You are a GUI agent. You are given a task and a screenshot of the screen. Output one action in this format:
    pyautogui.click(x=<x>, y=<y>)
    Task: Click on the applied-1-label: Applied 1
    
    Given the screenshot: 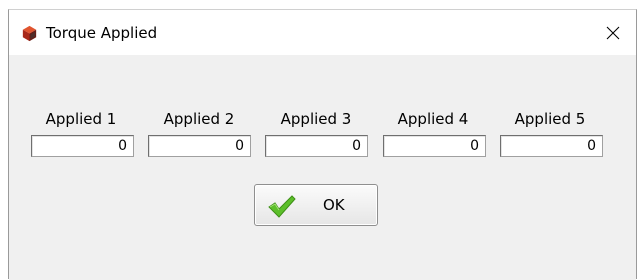 What is the action you would take?
    pyautogui.click(x=81, y=119)
    